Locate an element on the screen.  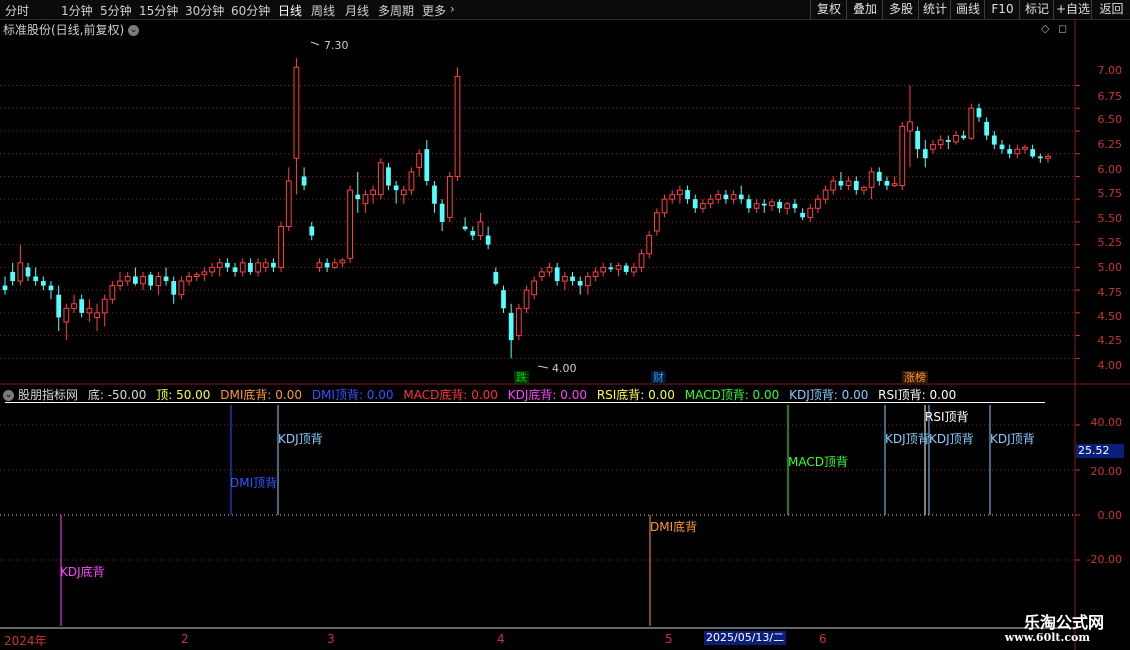
watermark-url: www.60lt.com is located at coordinates (1047, 637).